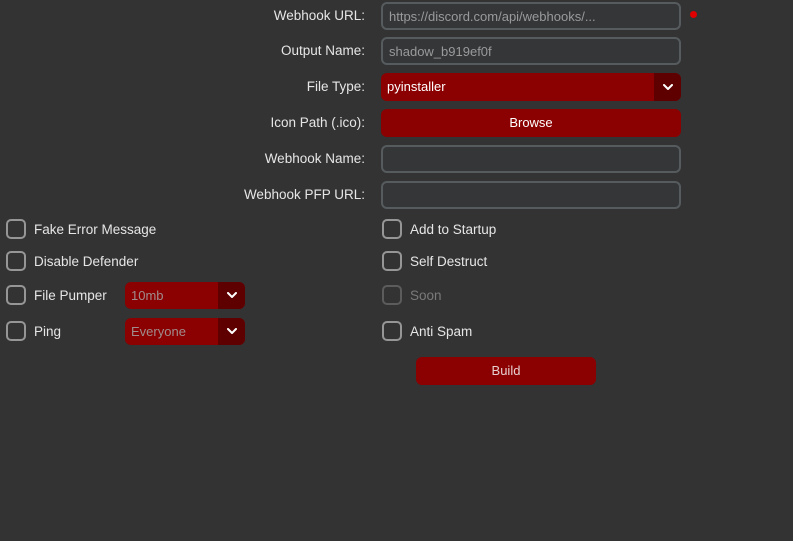  I want to click on red-dot-icon, so click(693, 14).